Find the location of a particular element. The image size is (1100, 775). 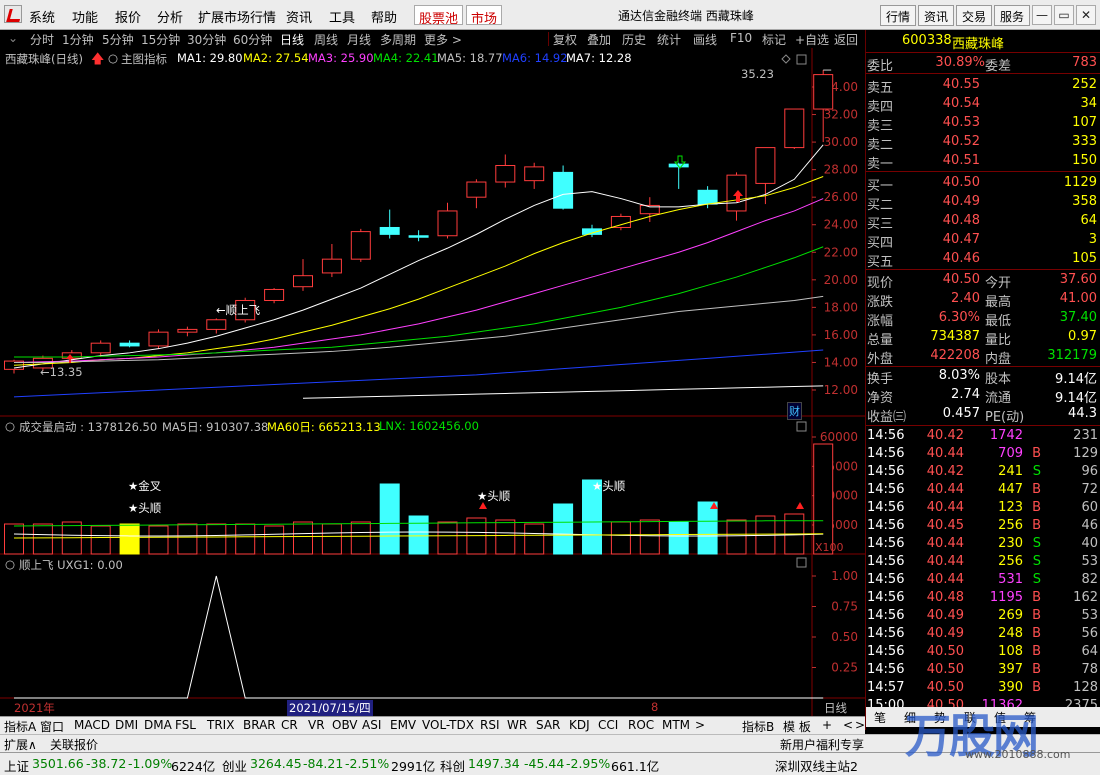

overlay-button: 叠加 is located at coordinates (599, 39).